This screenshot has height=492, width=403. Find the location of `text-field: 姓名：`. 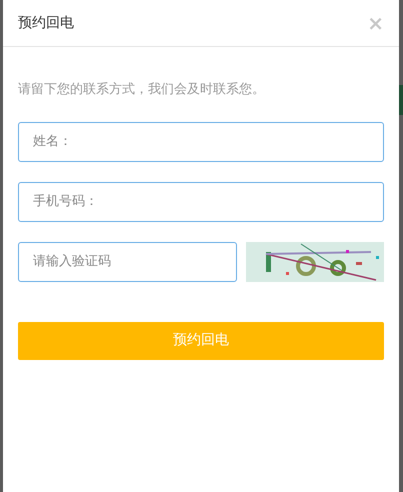

text-field: 姓名： is located at coordinates (201, 142).